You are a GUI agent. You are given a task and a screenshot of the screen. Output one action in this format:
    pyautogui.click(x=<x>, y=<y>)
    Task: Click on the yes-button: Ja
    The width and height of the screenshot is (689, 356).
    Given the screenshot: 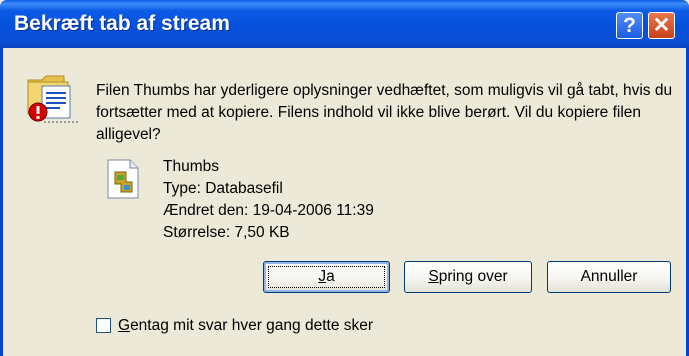 What is the action you would take?
    pyautogui.click(x=326, y=277)
    